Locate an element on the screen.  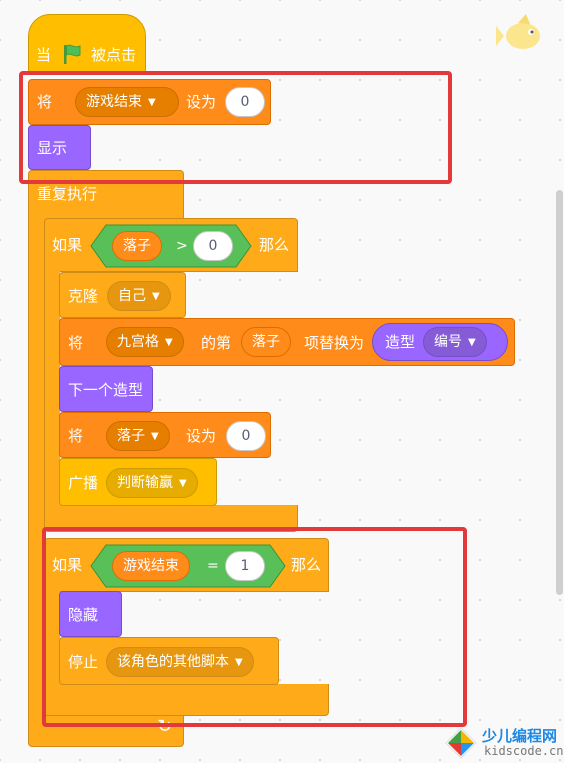
replace-with-label: 项替换为 is located at coordinates (334, 343).